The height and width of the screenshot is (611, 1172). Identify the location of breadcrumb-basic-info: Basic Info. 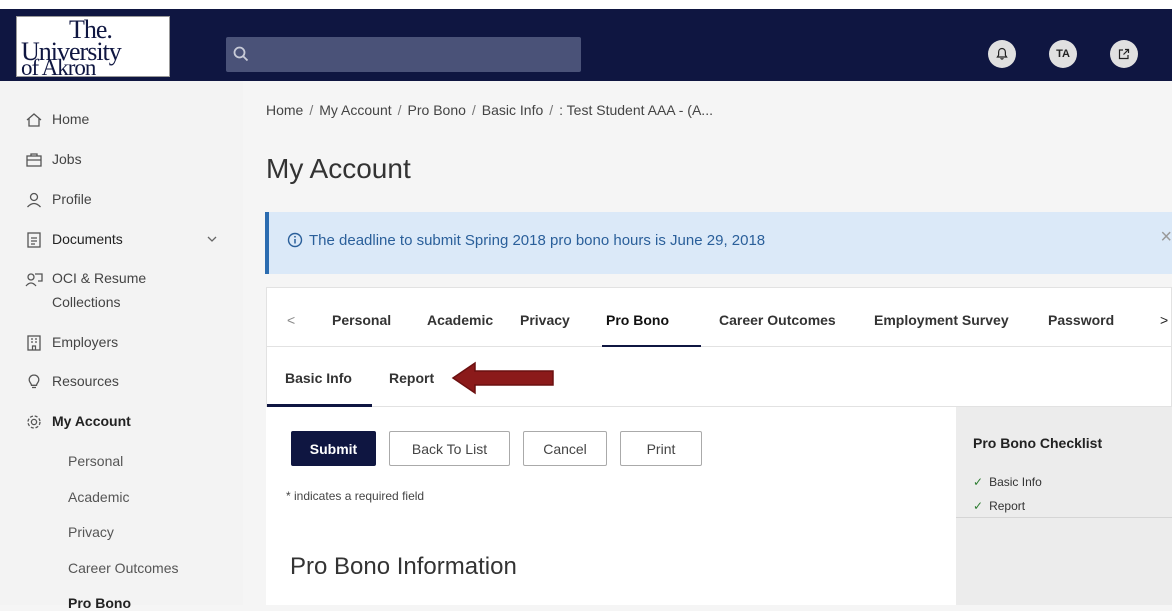
(512, 110).